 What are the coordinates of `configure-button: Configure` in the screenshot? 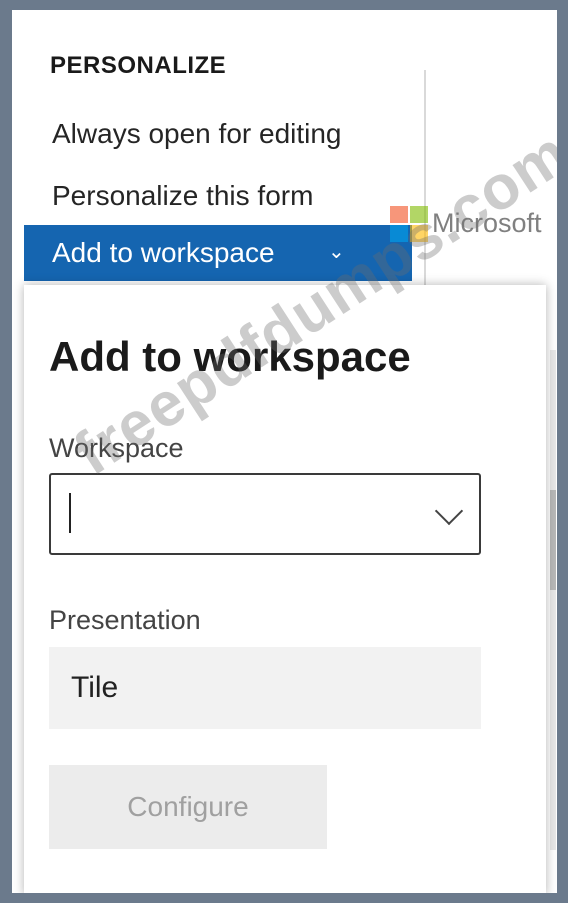 It's located at (188, 807).